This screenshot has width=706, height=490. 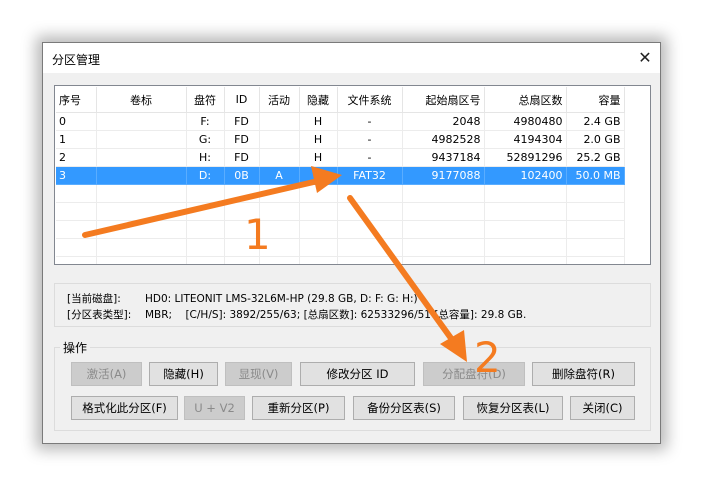 I want to click on type-label: [分区表类型]:, so click(x=99, y=315).